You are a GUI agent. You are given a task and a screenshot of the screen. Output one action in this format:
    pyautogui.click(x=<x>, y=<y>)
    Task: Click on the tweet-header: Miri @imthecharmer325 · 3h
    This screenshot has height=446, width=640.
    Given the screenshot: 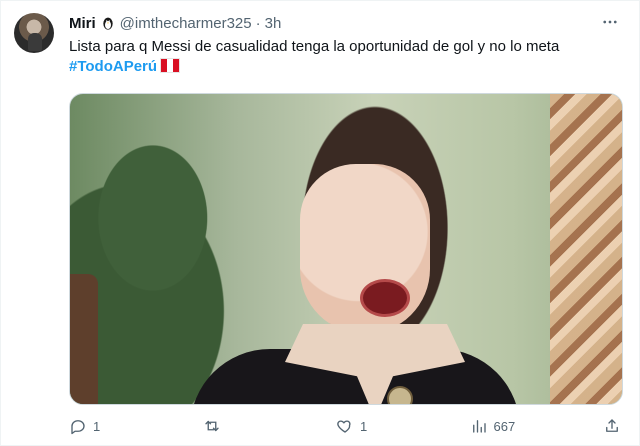 What is the action you would take?
    pyautogui.click(x=175, y=23)
    